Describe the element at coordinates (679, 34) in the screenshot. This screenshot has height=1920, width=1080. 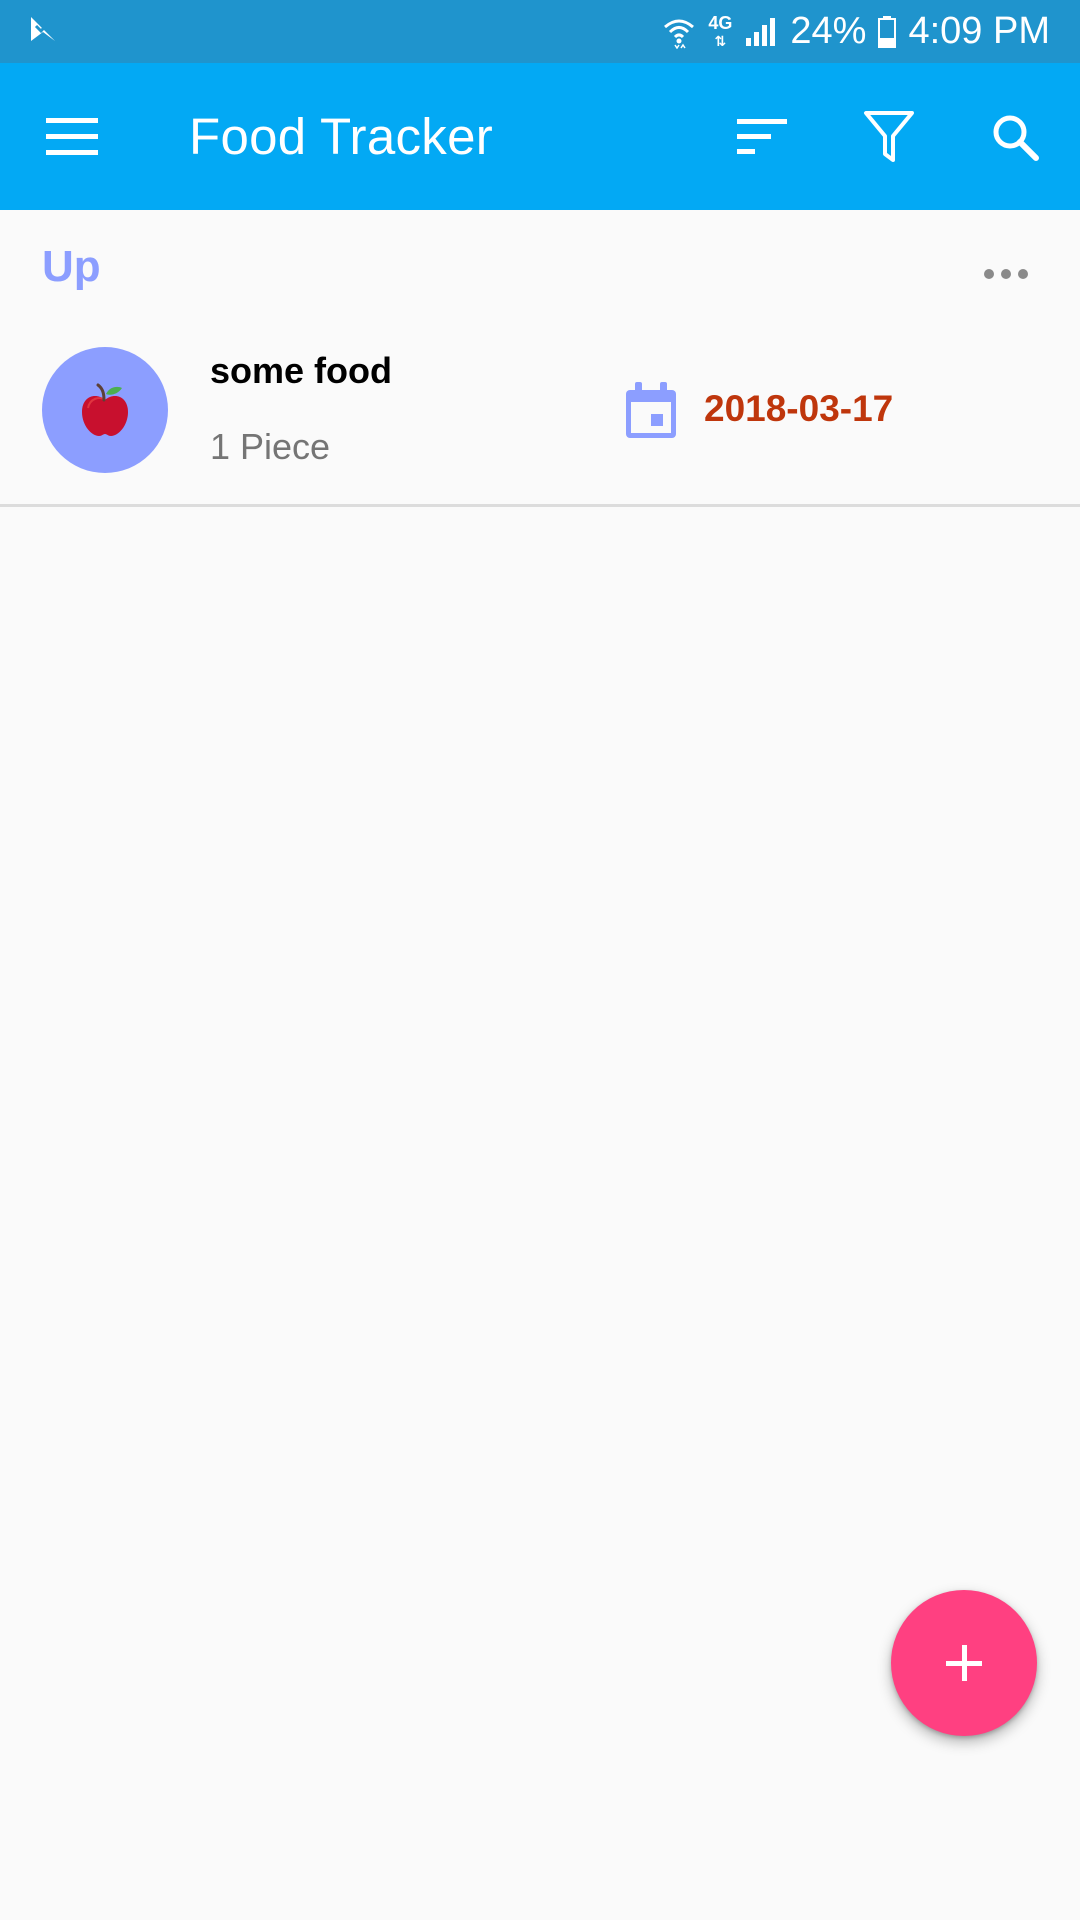
I see `wifi-icon` at that location.